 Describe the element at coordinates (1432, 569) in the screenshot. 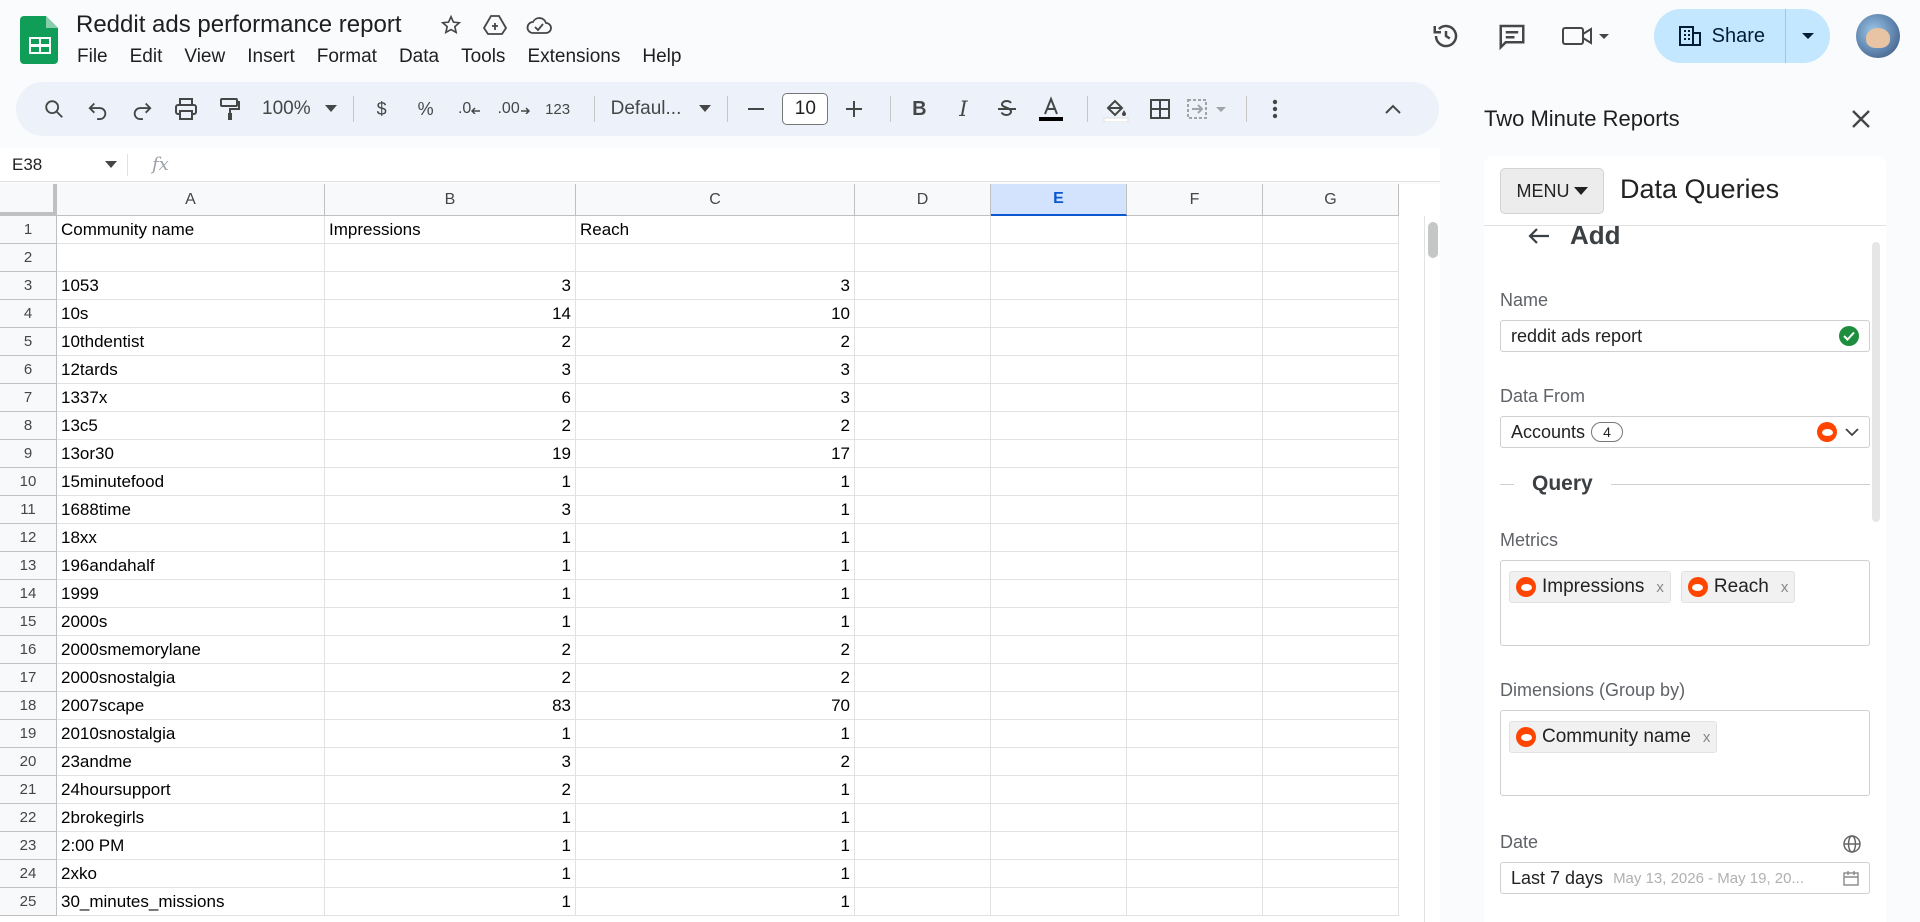

I see `vertical-scrollbar` at that location.